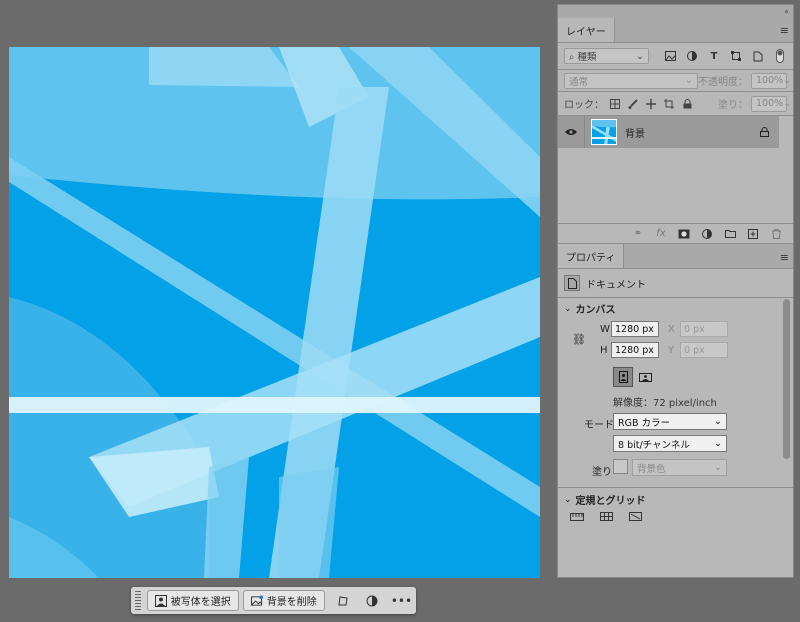 The width and height of the screenshot is (800, 622). I want to click on mode-row: モード RGB カラー ⌄, so click(675, 422).